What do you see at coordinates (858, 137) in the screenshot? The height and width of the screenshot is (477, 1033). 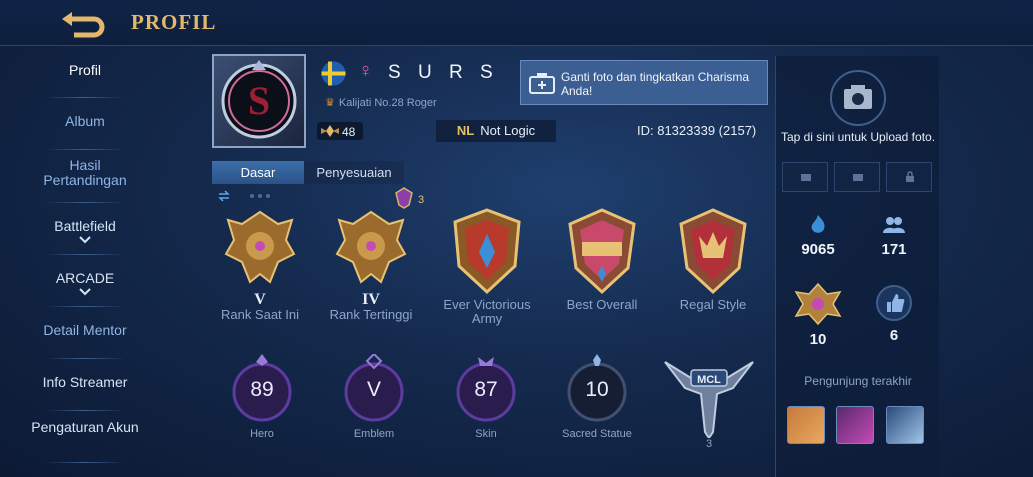 I see `upload-text: Tap di sini untuk Upload foto.` at bounding box center [858, 137].